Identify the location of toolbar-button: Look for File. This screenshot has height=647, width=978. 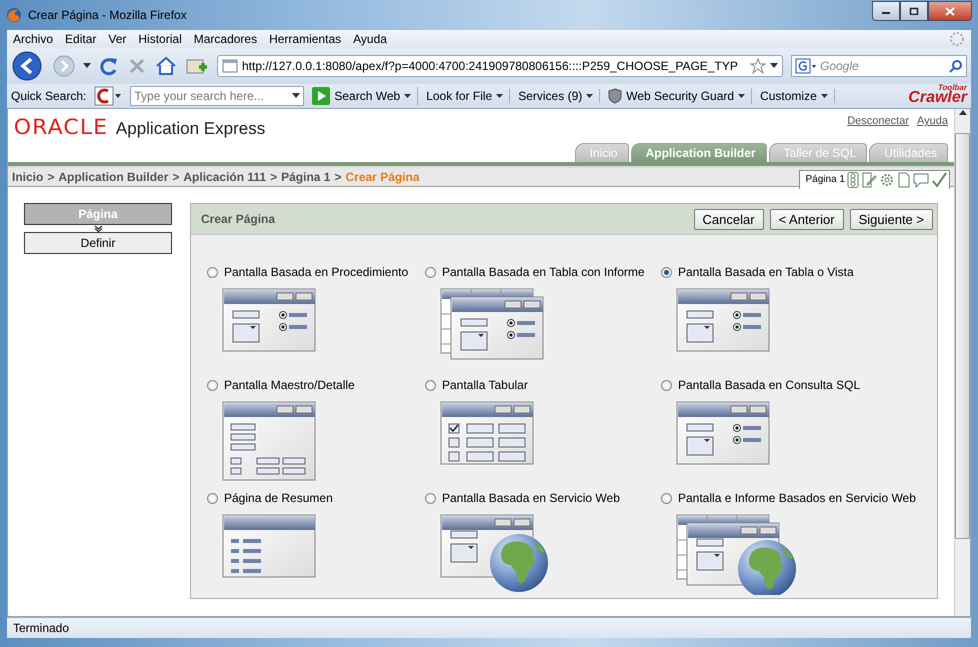
(459, 96).